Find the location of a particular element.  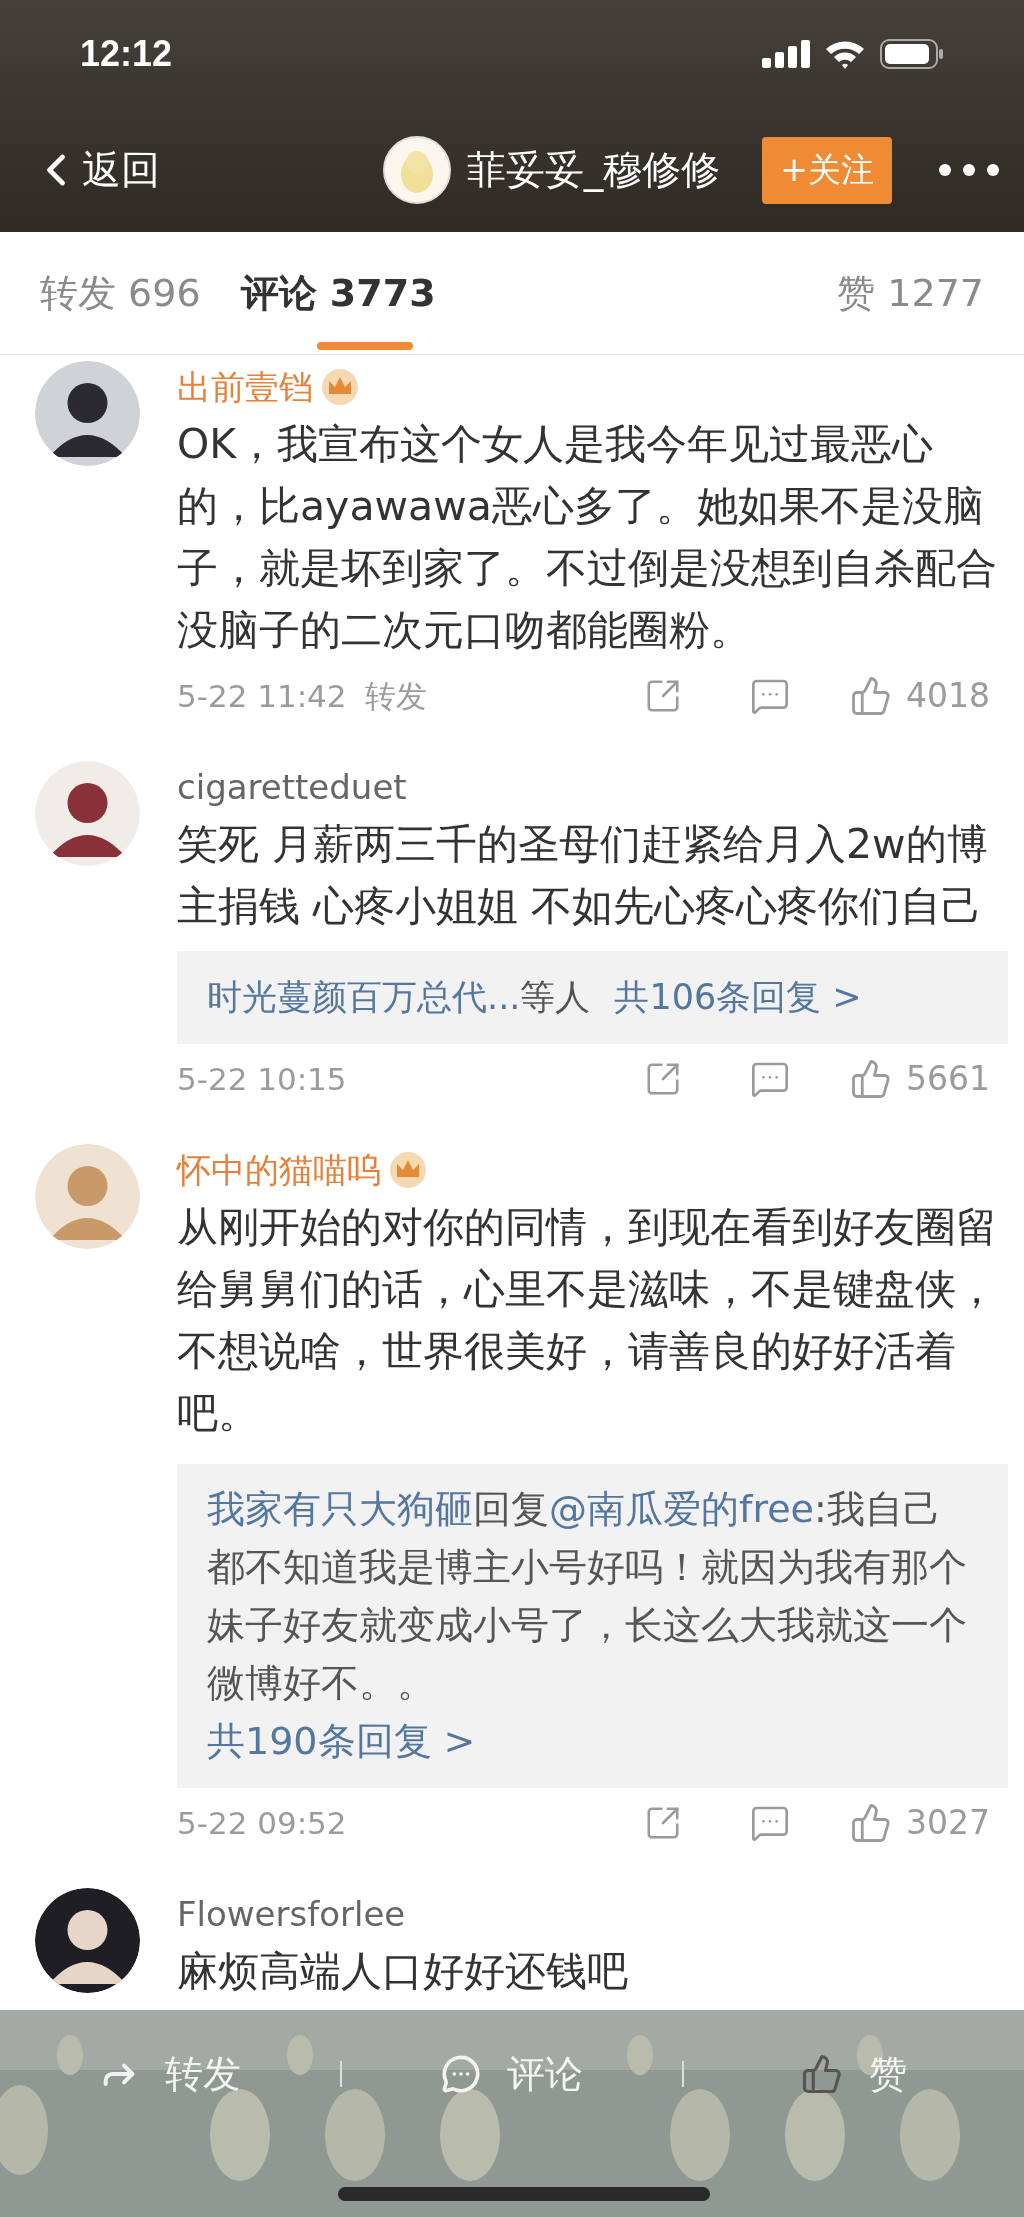

follow-button: +关注 is located at coordinates (827, 170).